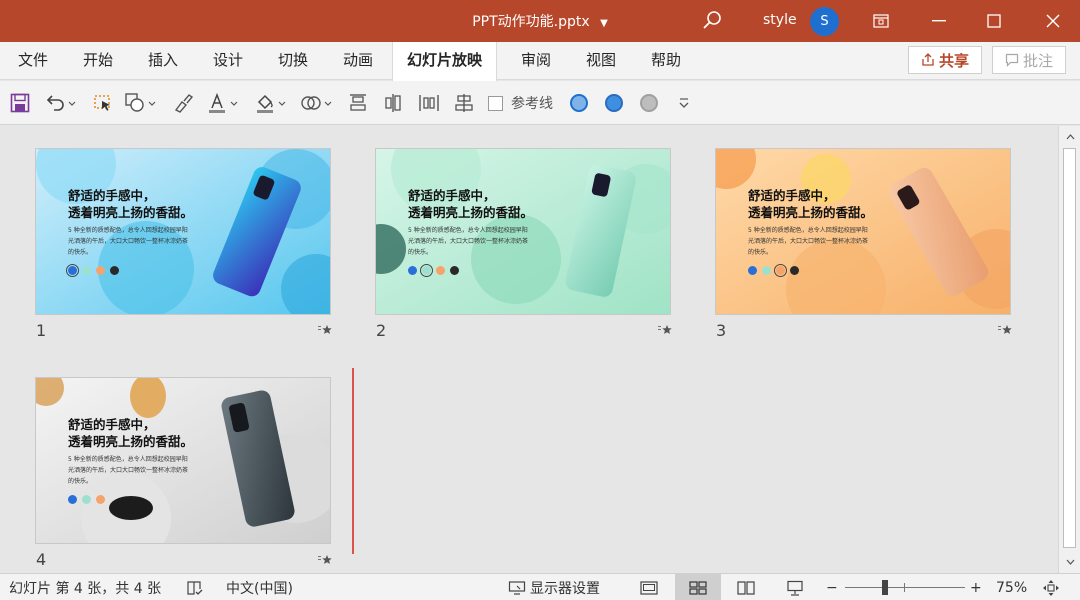 Image resolution: width=1080 pixels, height=600 pixels. I want to click on title-bar: PPT动作功能.pptx ▼ style S, so click(540, 21).